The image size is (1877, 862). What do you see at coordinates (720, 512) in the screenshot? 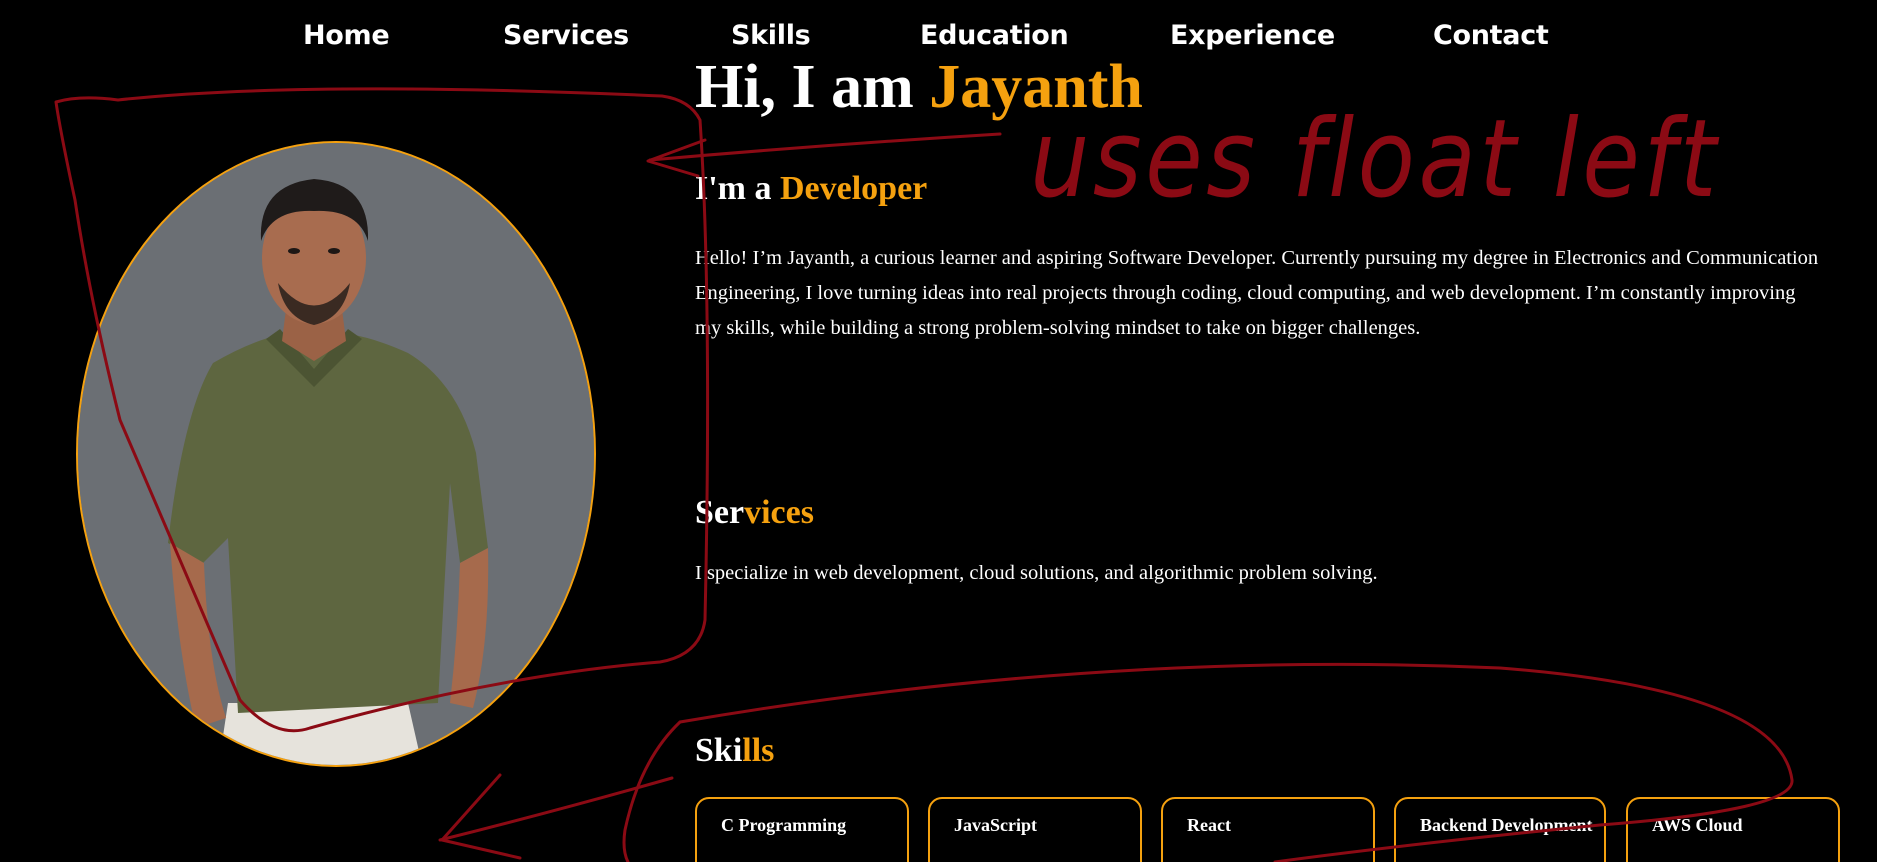
I see `services-heading-part-a: Ser` at bounding box center [720, 512].